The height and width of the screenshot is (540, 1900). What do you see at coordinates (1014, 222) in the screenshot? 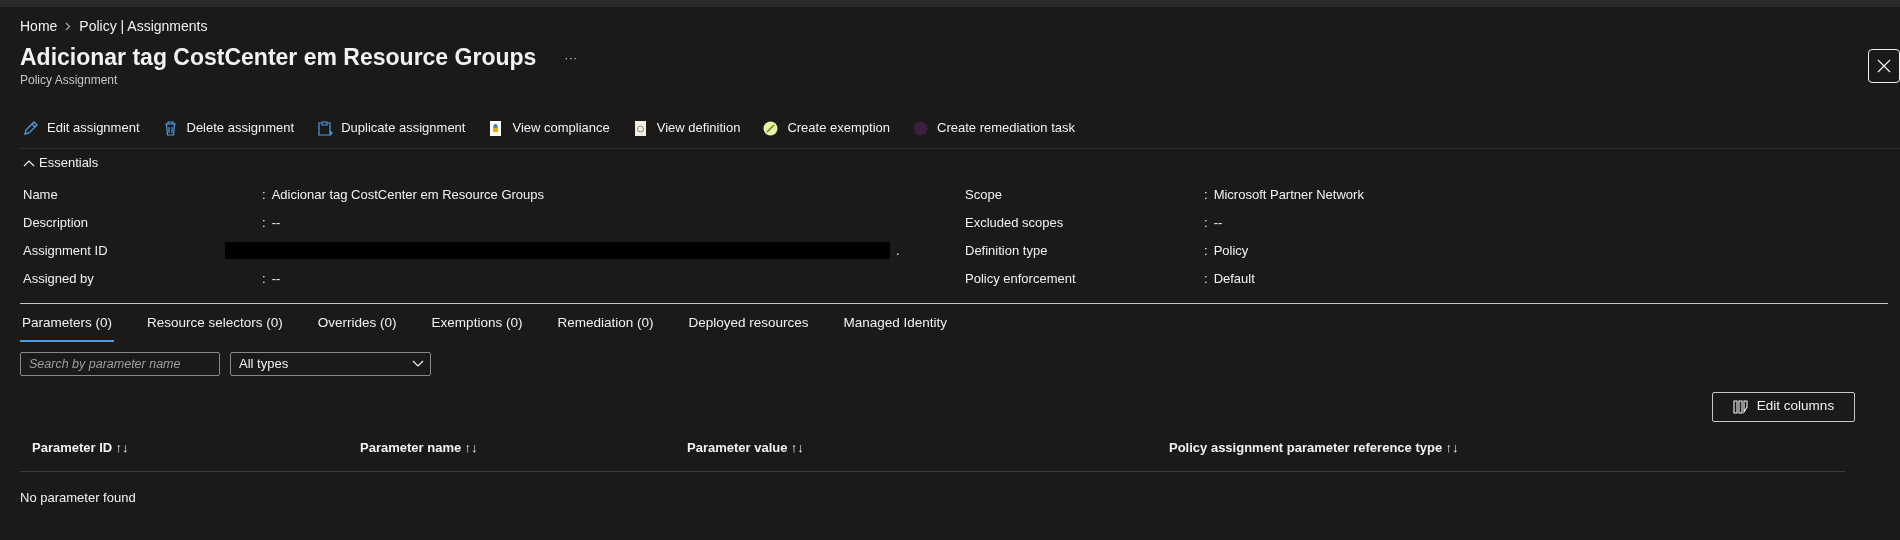
I see `field-label: Excluded scopes` at bounding box center [1014, 222].